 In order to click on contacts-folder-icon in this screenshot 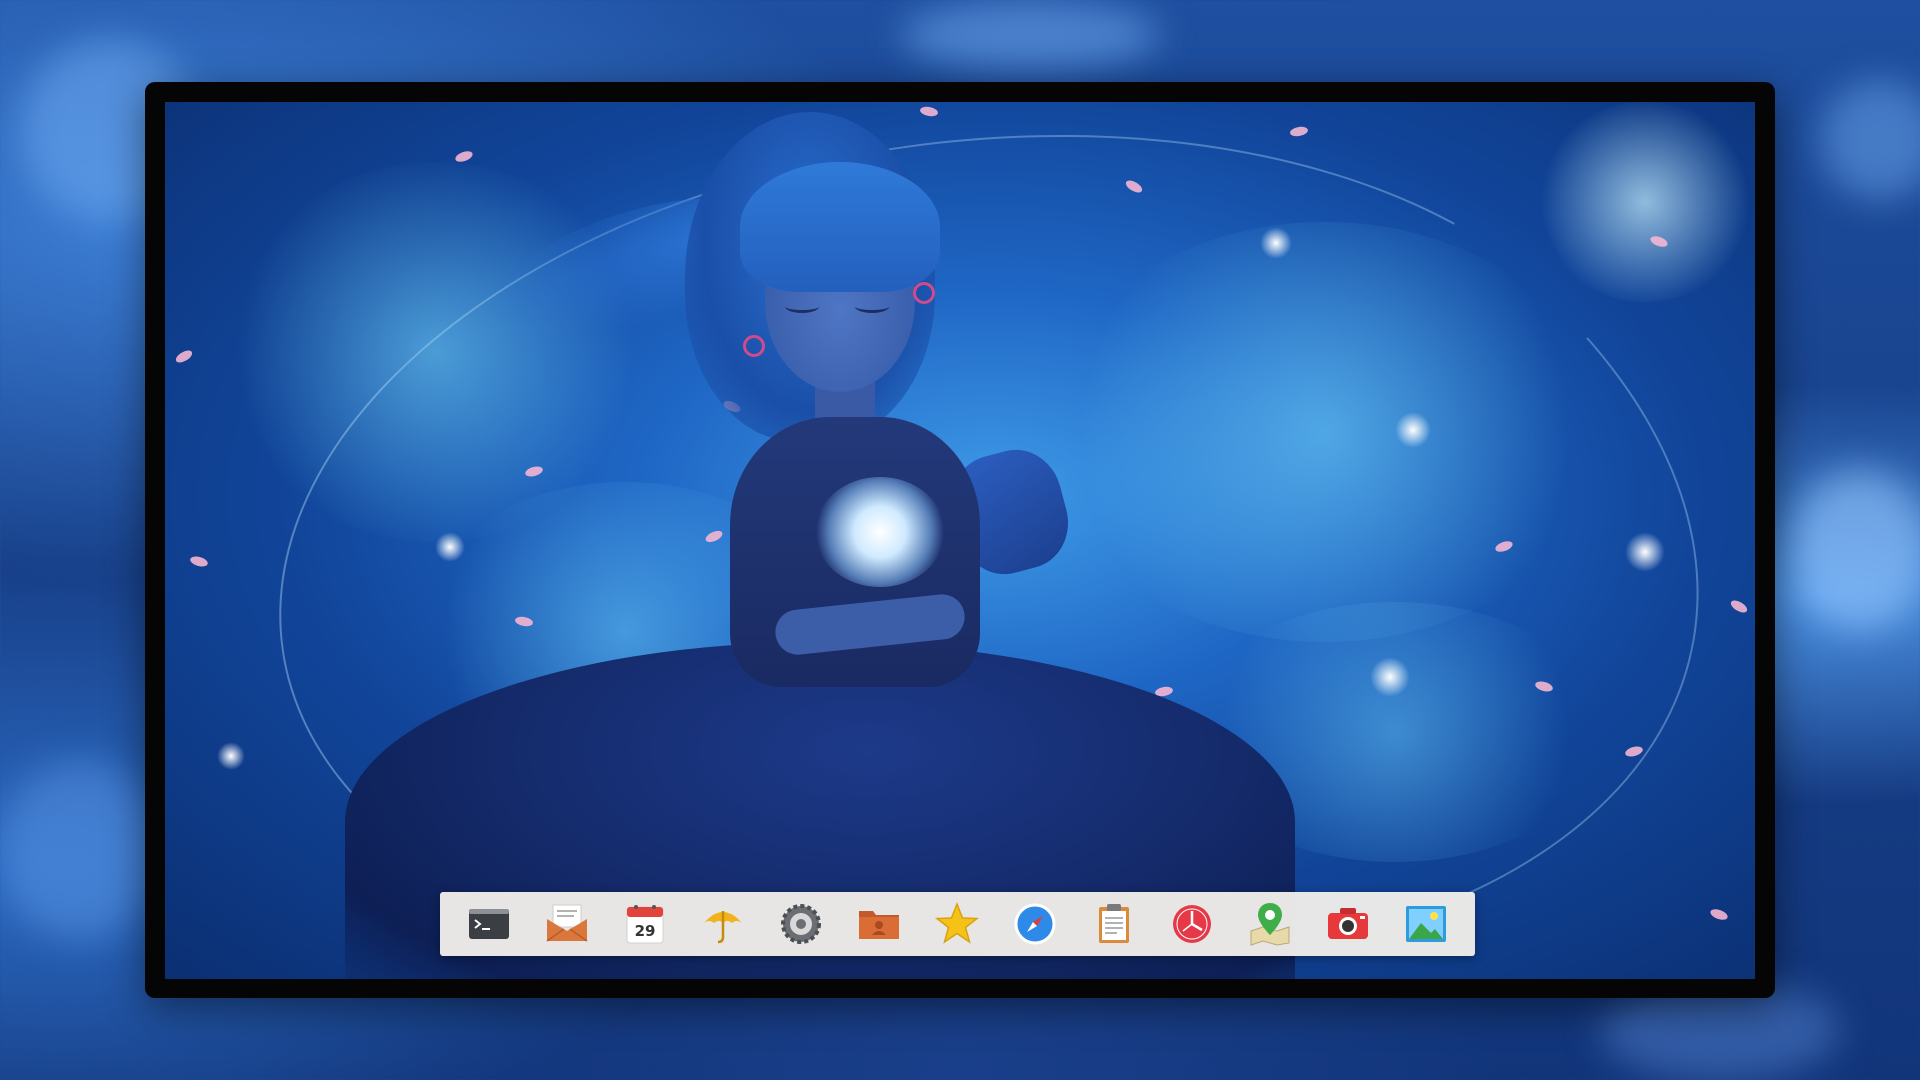, I will do `click(879, 925)`.